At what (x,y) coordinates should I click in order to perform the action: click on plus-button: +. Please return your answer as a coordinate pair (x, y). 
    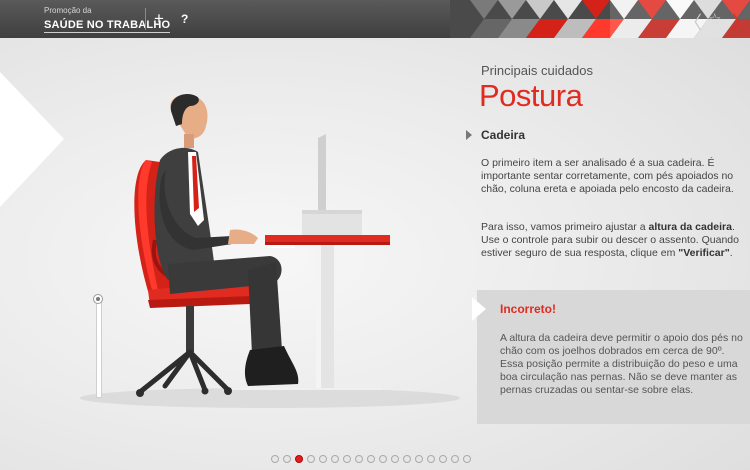
    Looking at the image, I should click on (159, 18).